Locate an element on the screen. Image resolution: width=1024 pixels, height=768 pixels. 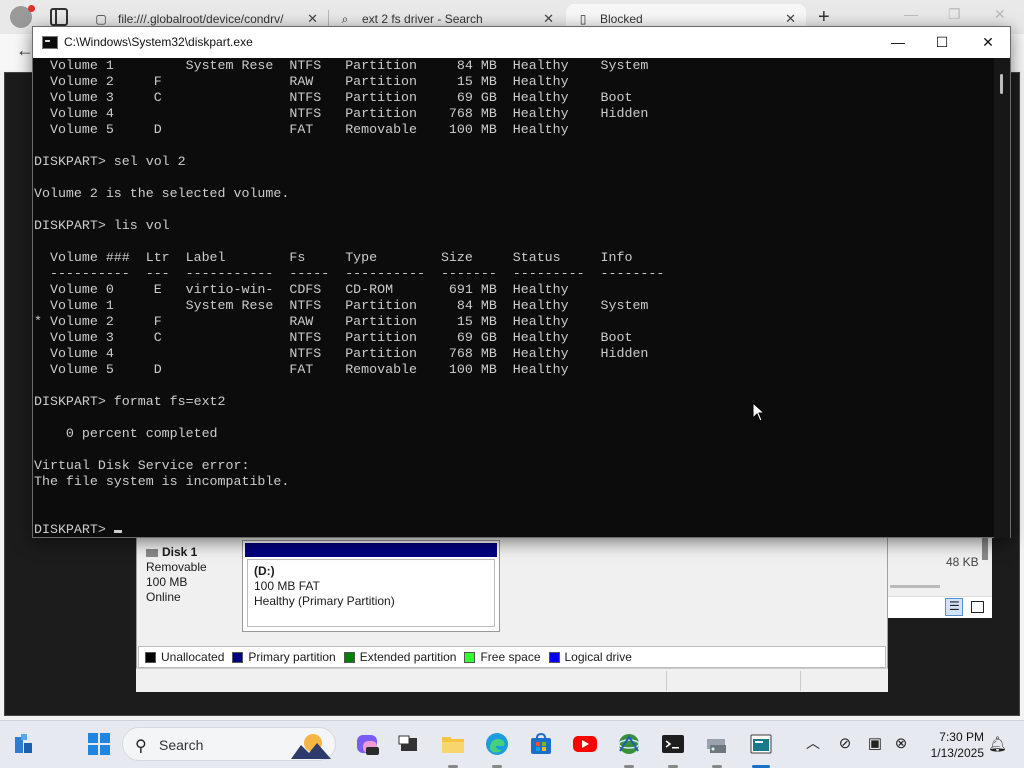
legend-item: Primary partition is located at coordinates (284, 657).